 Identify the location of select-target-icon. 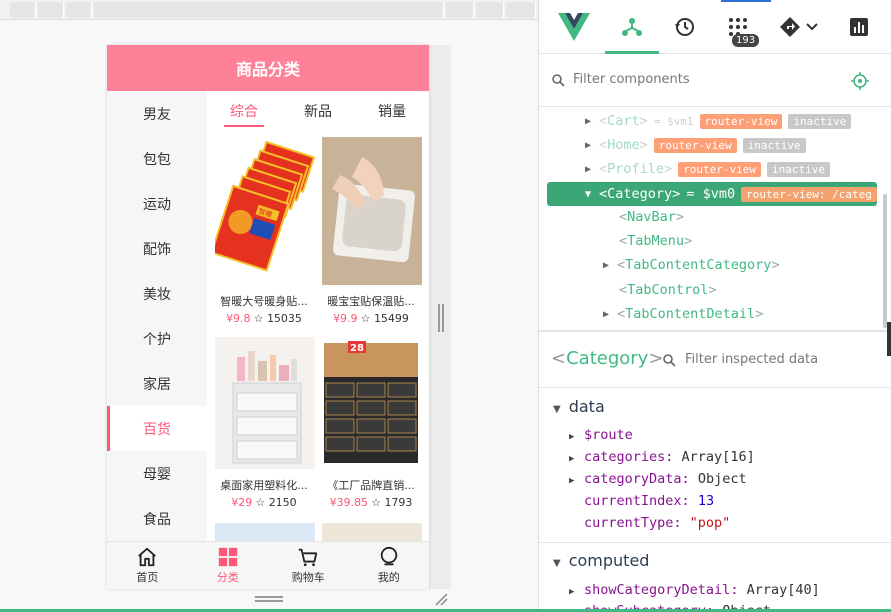
(860, 81).